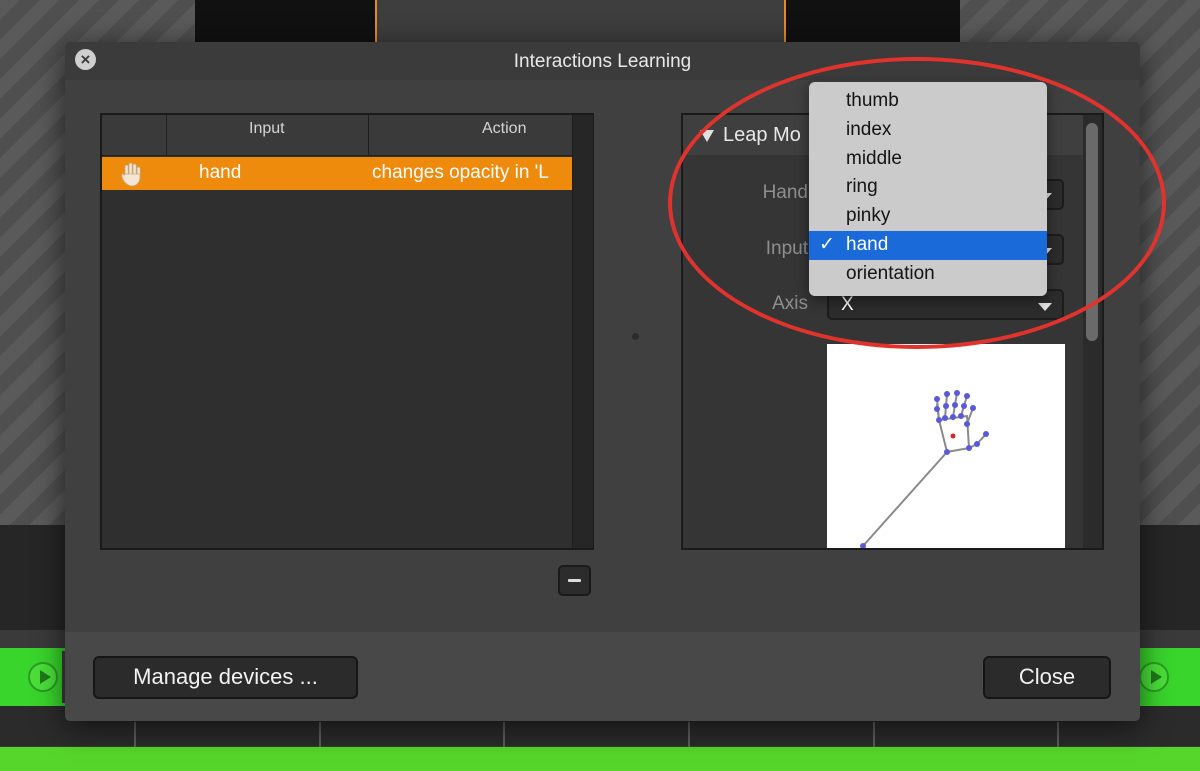 The height and width of the screenshot is (771, 1200). I want to click on timeline-clip-bar, so click(600, 759).